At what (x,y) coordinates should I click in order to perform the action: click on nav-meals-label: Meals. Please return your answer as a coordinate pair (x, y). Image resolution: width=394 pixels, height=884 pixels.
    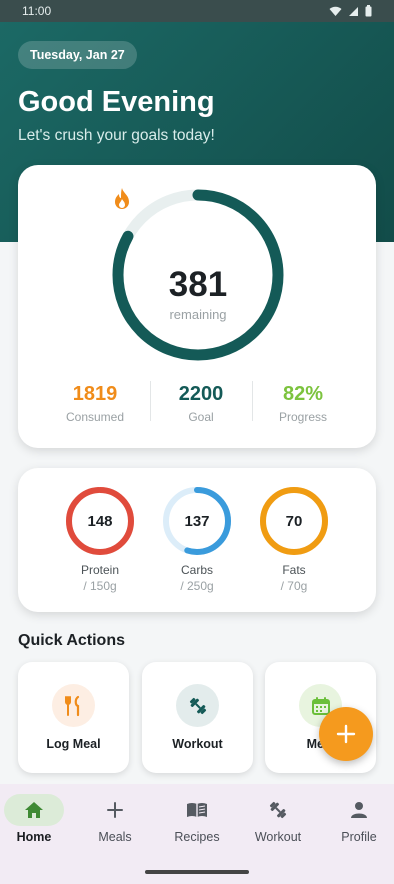
    Looking at the image, I should click on (115, 837).